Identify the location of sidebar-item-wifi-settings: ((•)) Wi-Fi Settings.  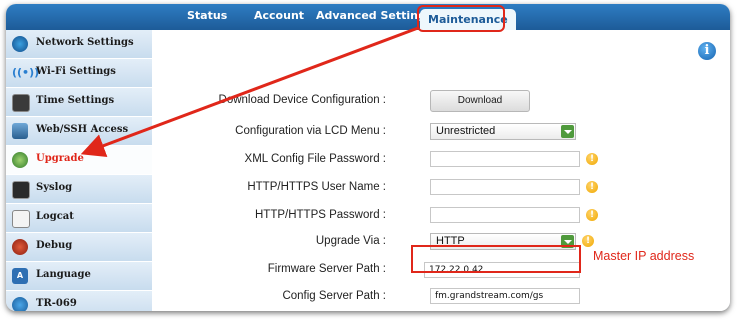
(79, 73).